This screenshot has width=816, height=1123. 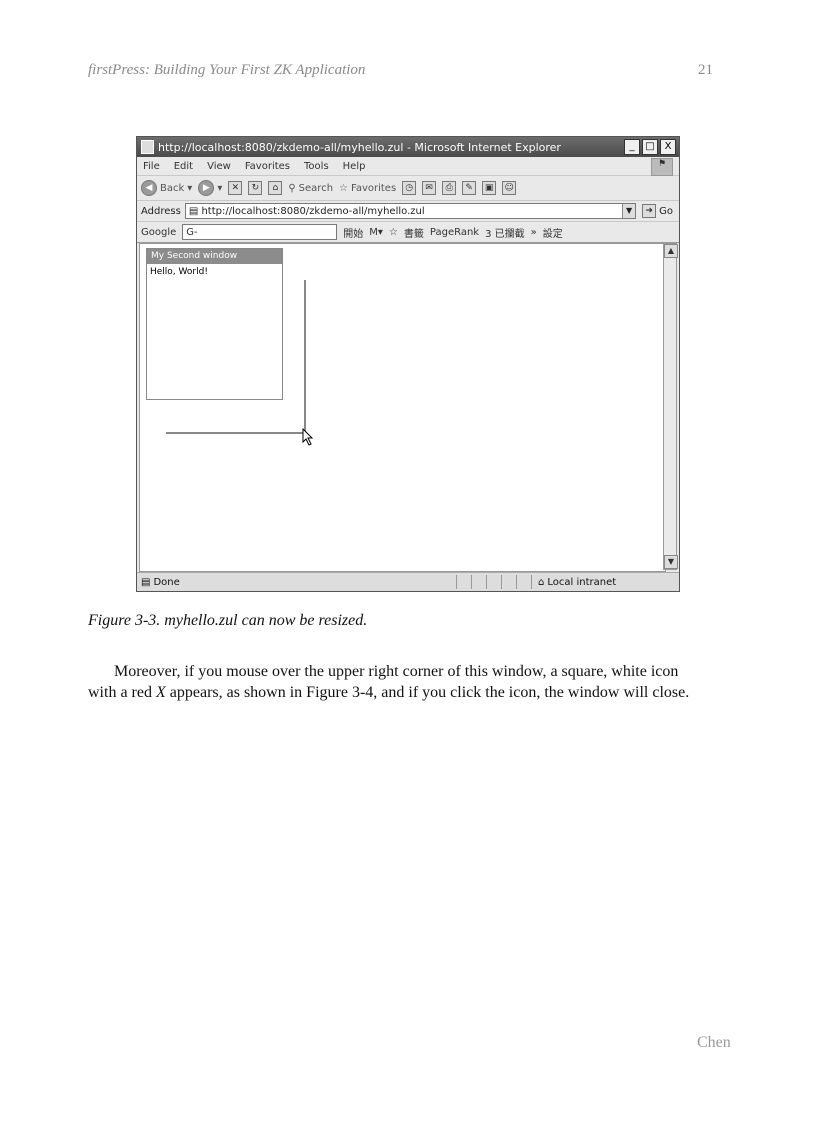 I want to click on menu-edit: Edit, so click(x=183, y=166).